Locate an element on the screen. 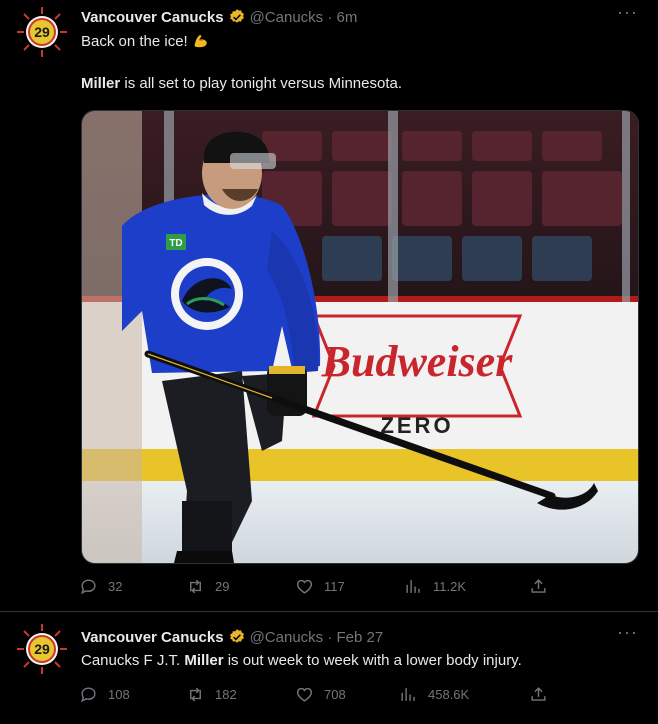 Image resolution: width=658 pixels, height=724 pixels. tweet-actions-bar: 32 29 117 11.2K is located at coordinates (319, 587).